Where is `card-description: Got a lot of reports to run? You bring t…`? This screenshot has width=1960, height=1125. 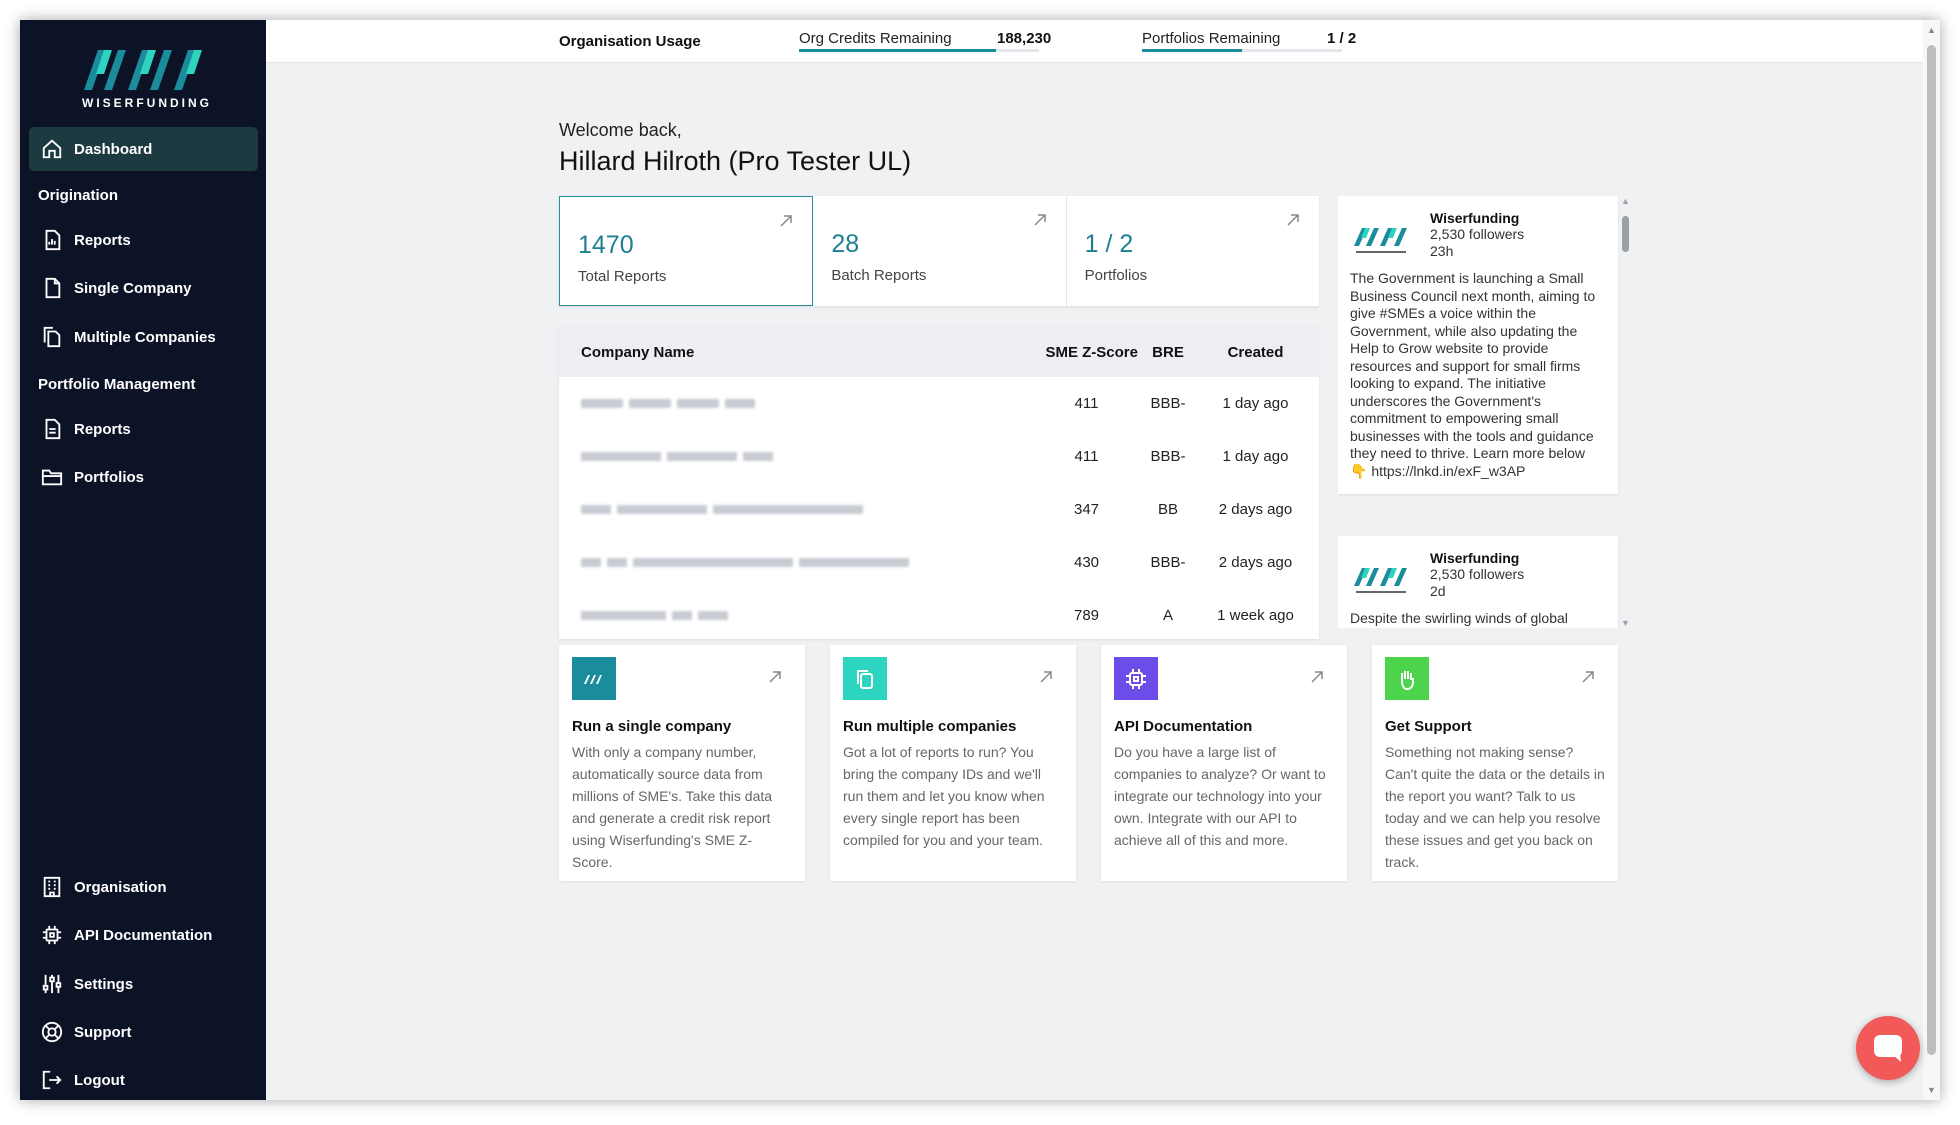
card-description: Got a lot of reports to run? You bring t… is located at coordinates (944, 796).